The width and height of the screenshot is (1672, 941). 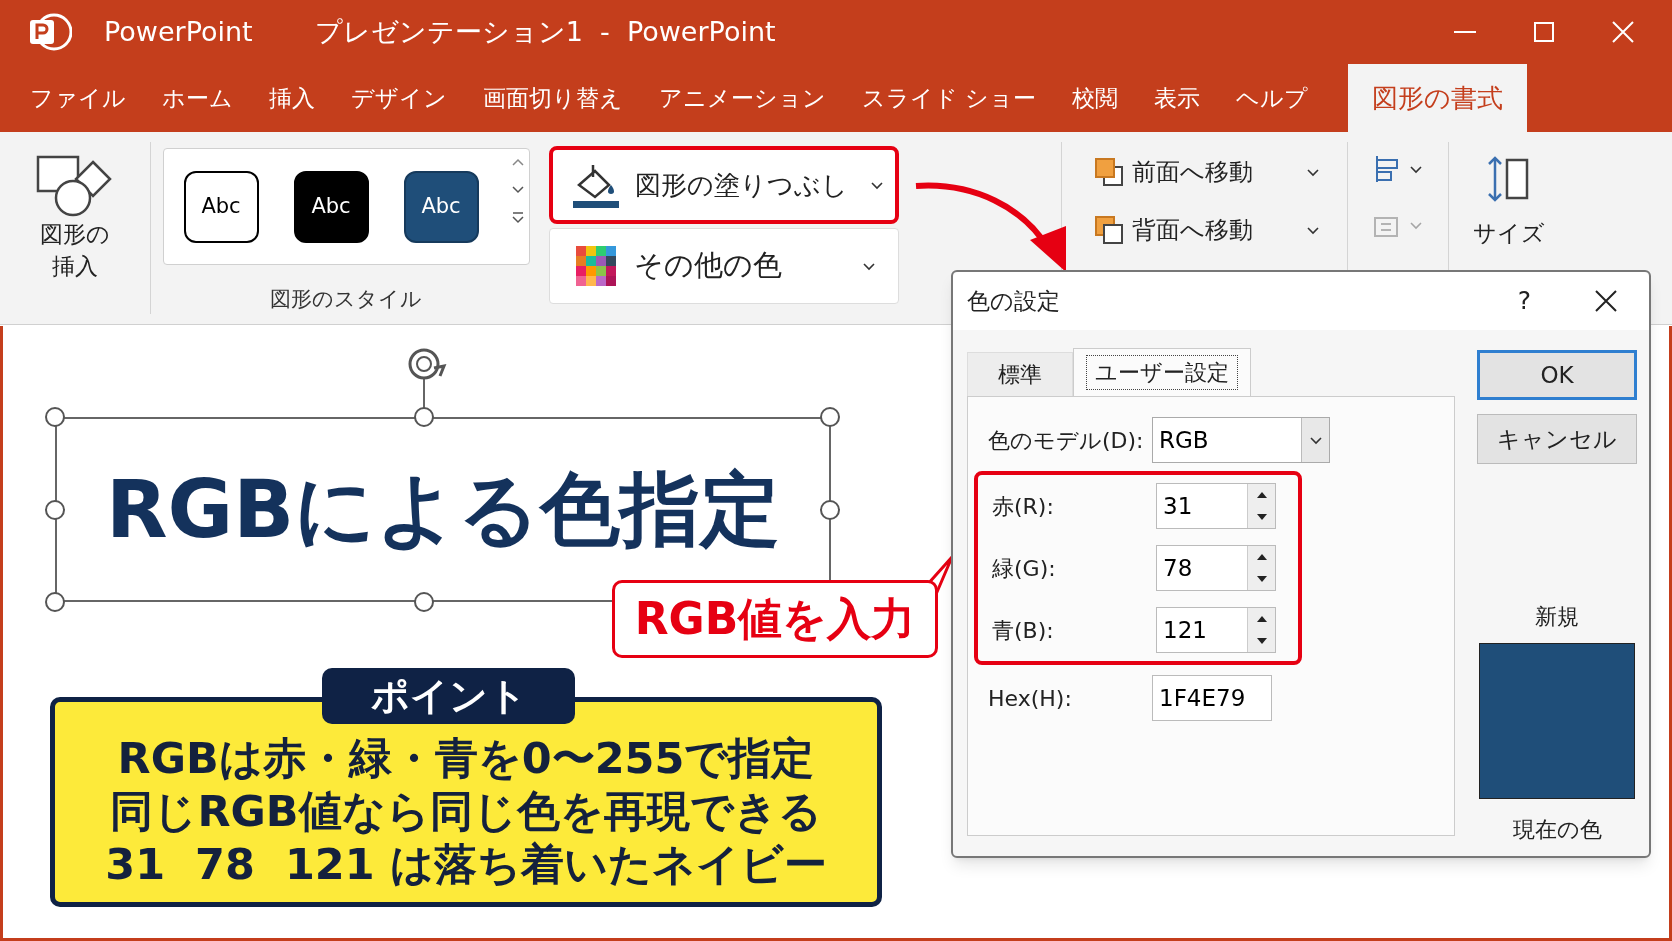 I want to click on maximize-icon, so click(x=1544, y=32).